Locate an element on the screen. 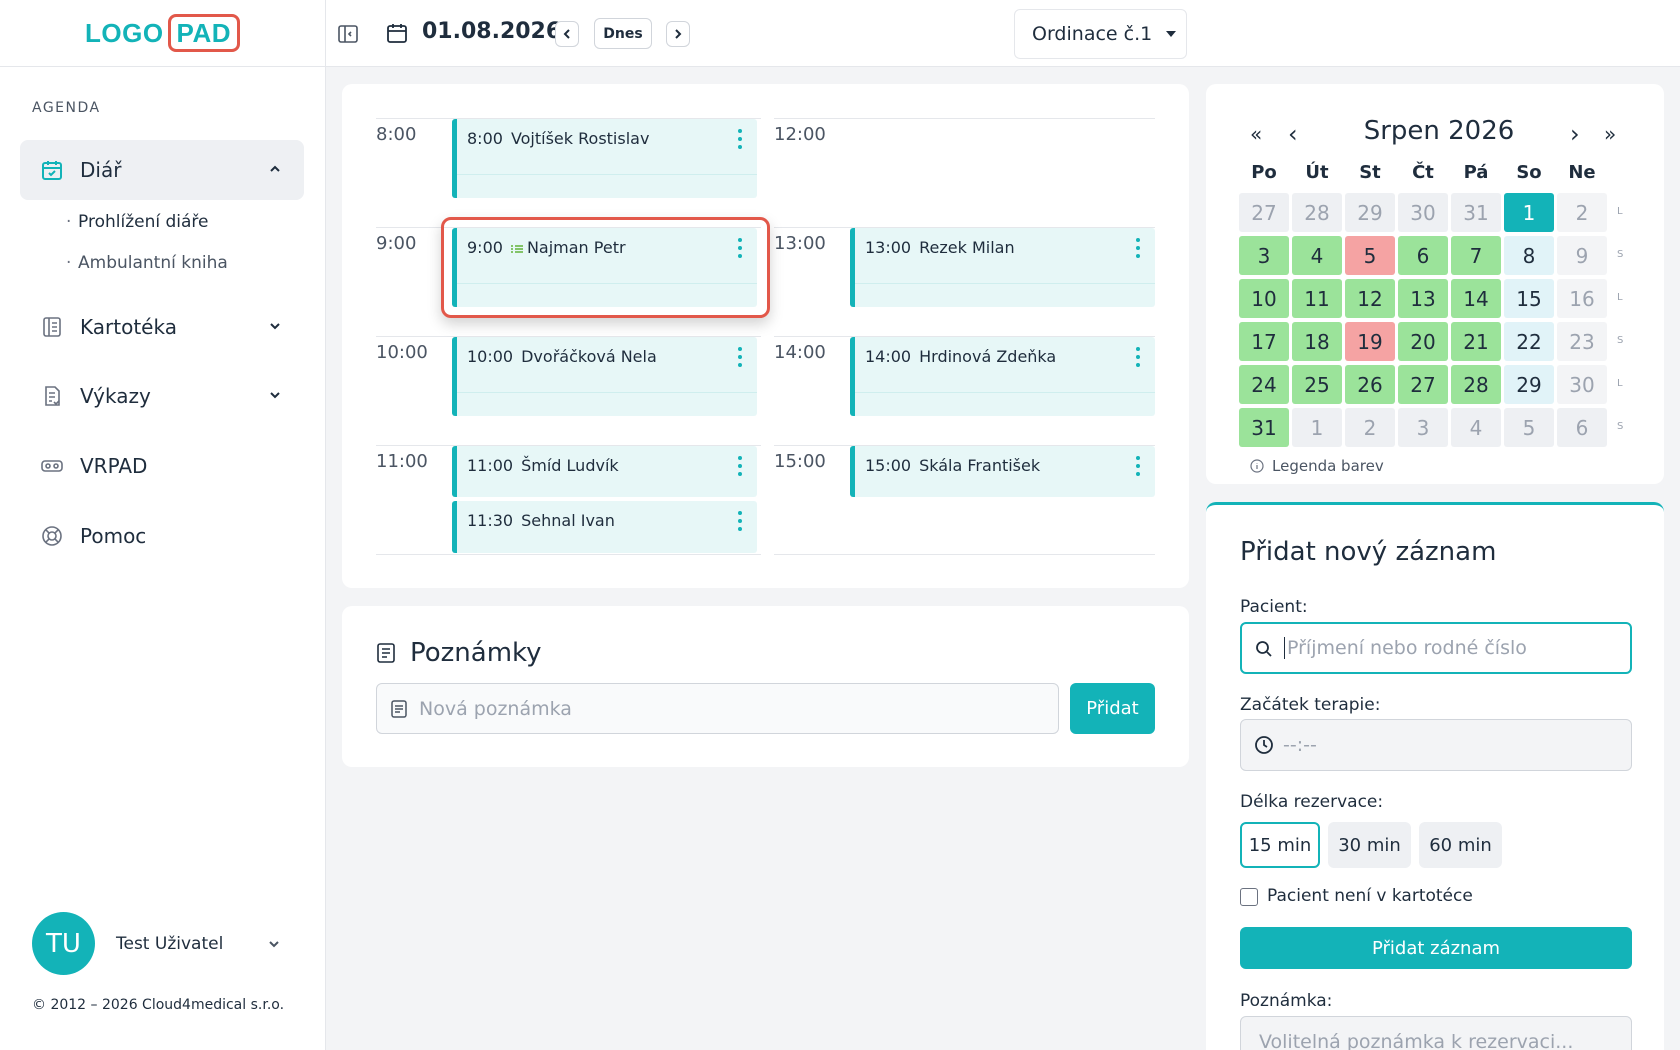  today-button: Dnes is located at coordinates (623, 33).